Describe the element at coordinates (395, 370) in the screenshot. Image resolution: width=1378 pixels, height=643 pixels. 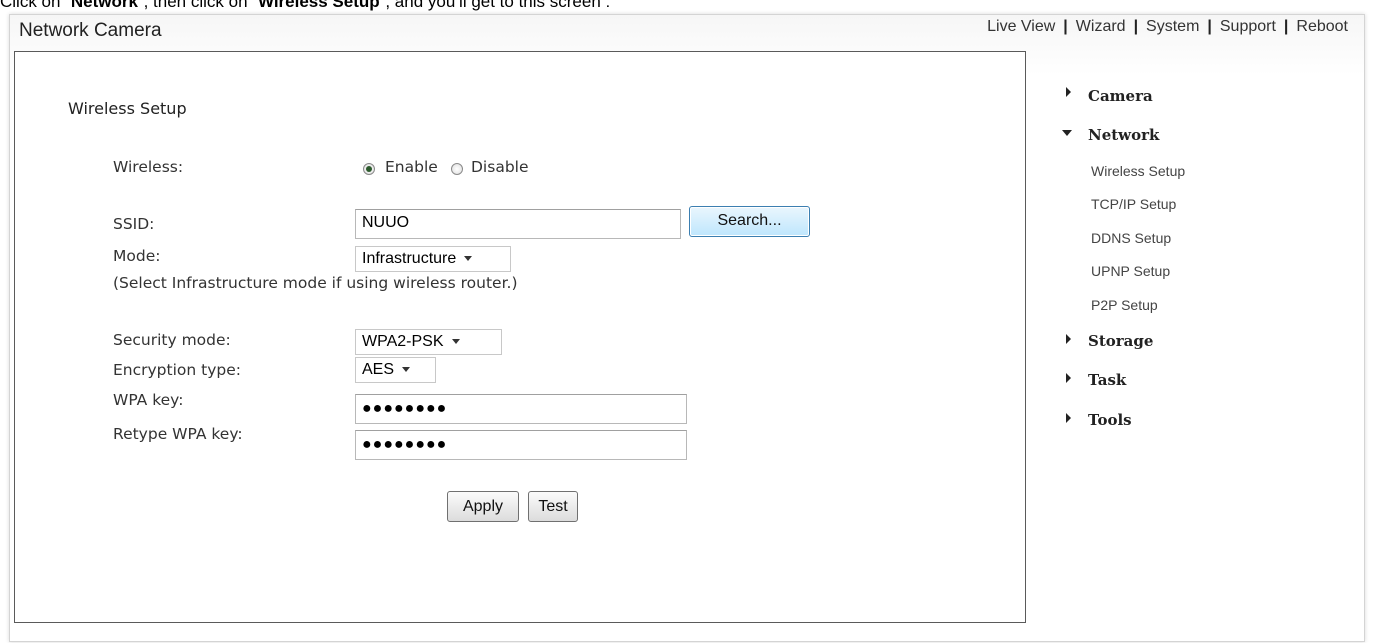
I see `encryption-type-select: AES` at that location.